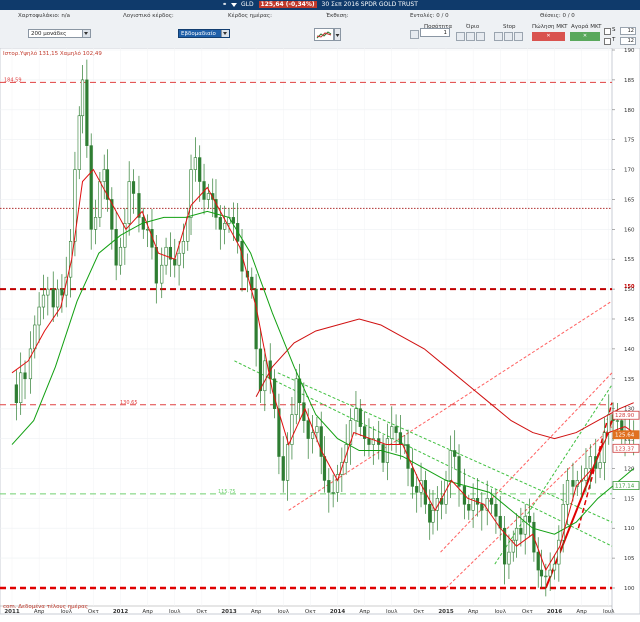  What do you see at coordinates (550, 27) in the screenshot?
I see `sell-mkt-label: Πώληση MKT` at bounding box center [550, 27].